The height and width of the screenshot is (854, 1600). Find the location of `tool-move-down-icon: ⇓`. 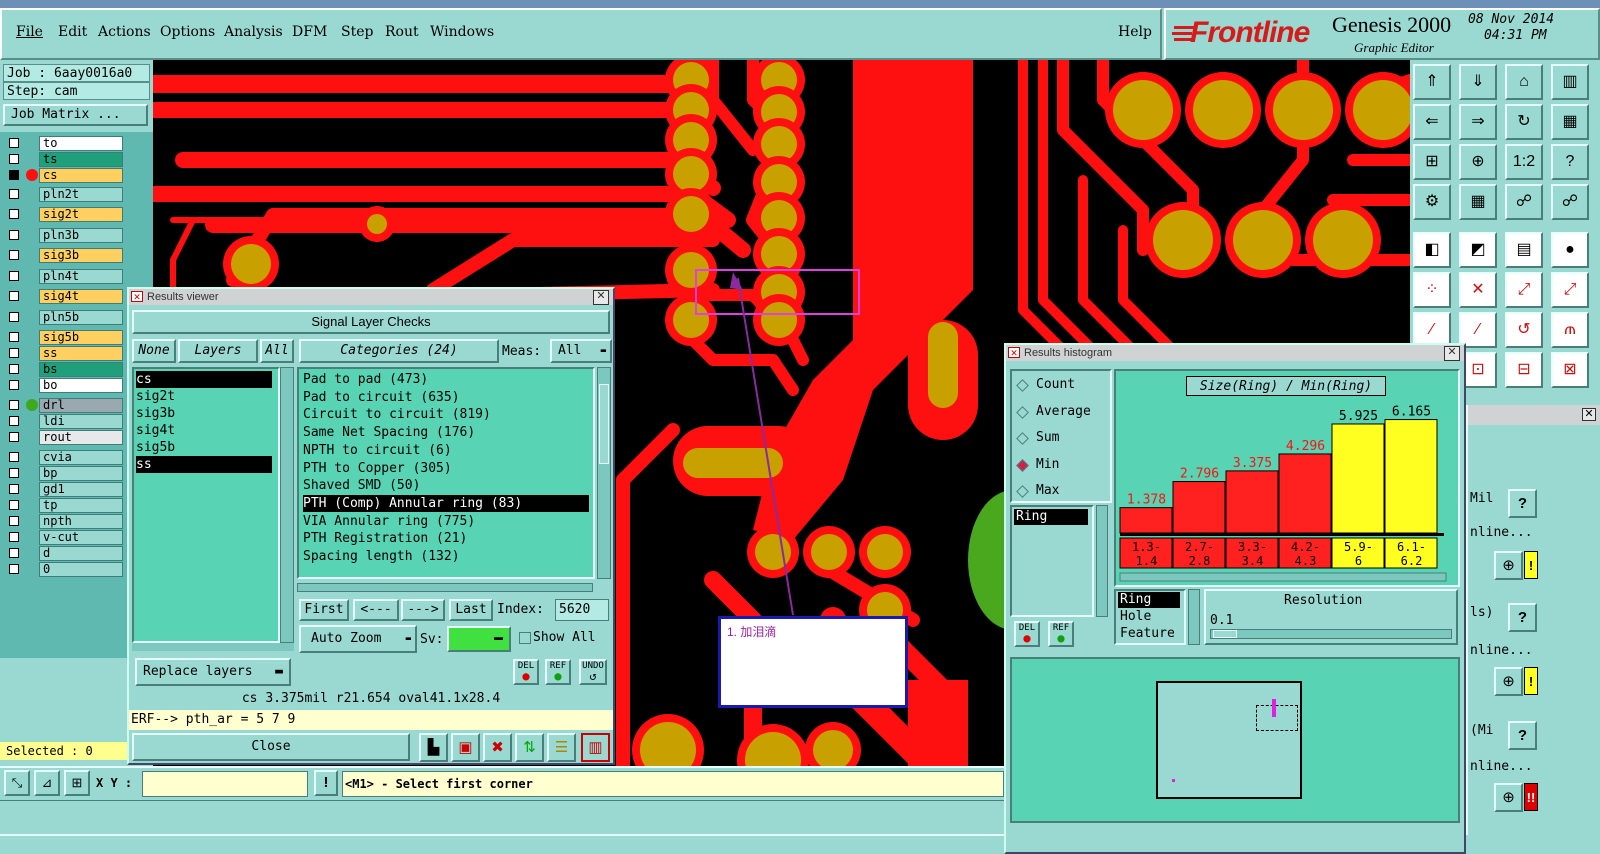

tool-move-down-icon: ⇓ is located at coordinates (1478, 82).